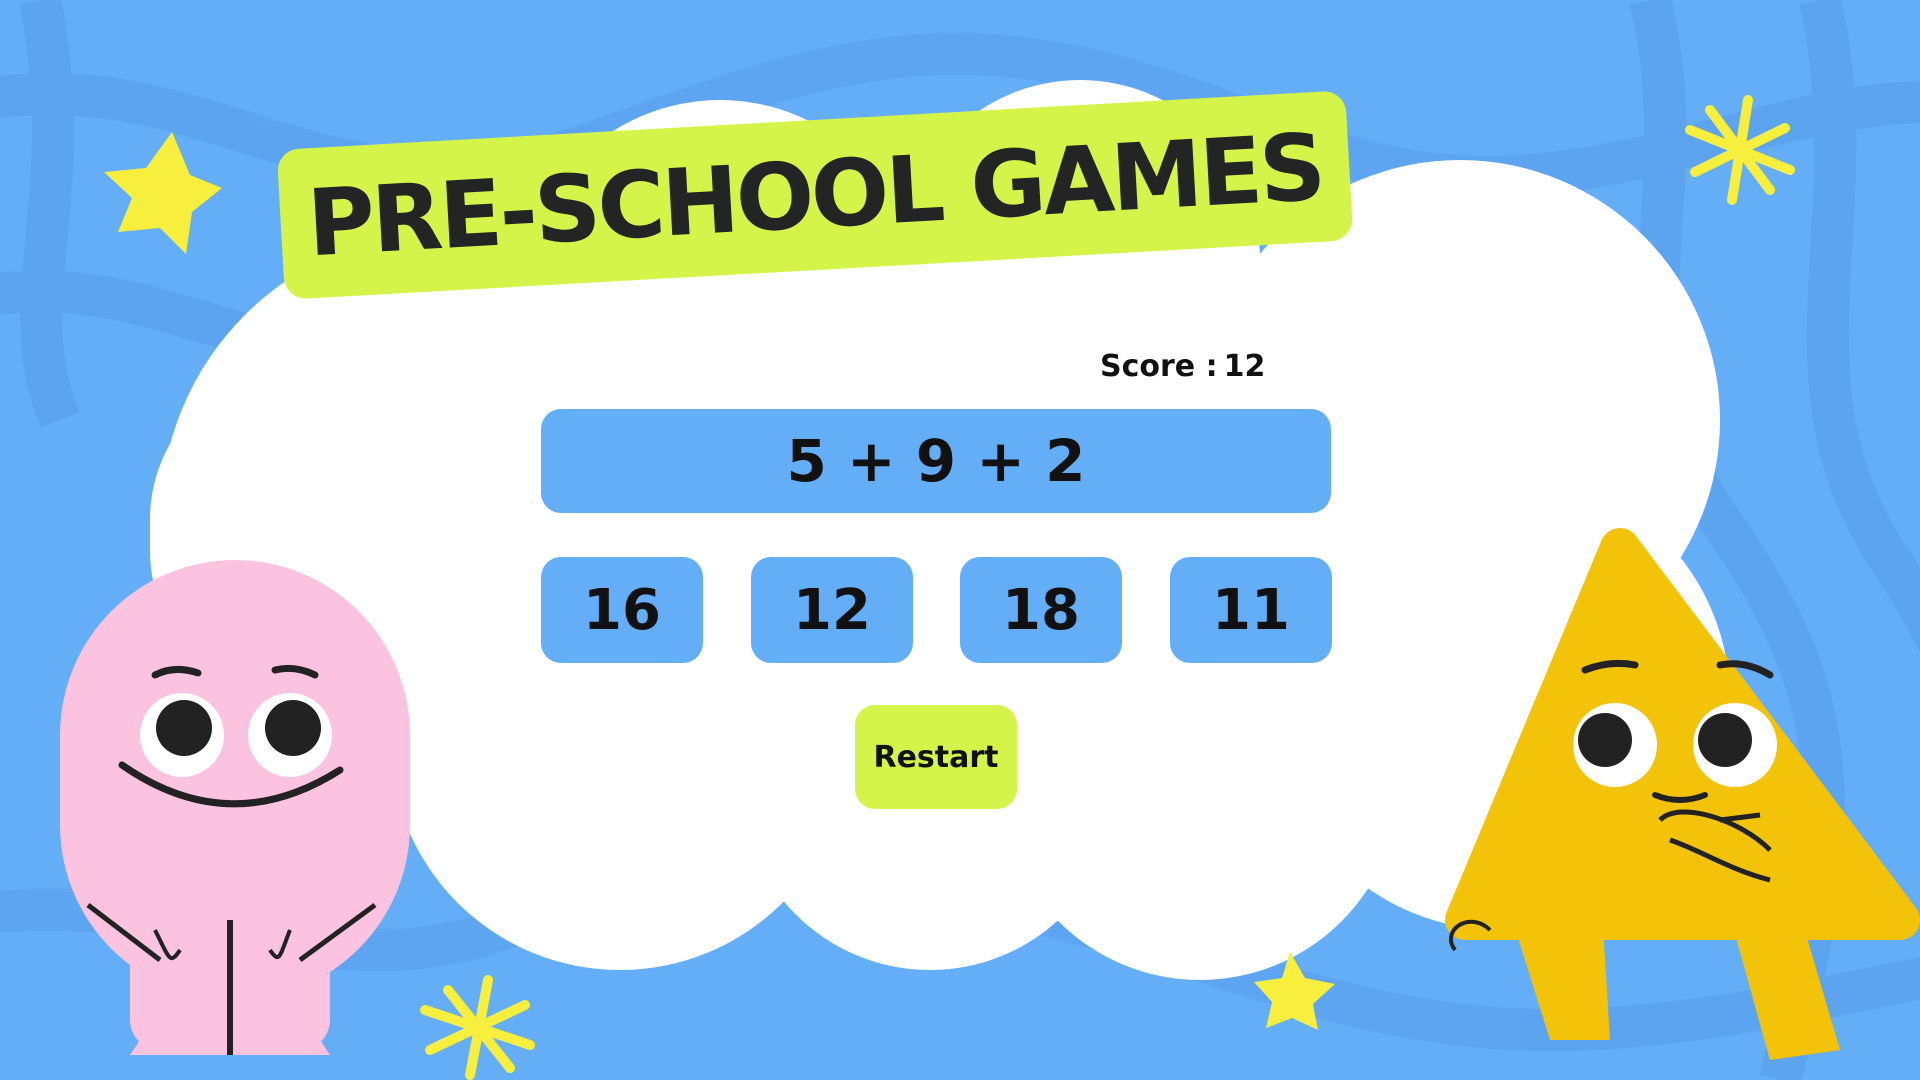  What do you see at coordinates (477, 1027) in the screenshot?
I see `sparkle-icon` at bounding box center [477, 1027].